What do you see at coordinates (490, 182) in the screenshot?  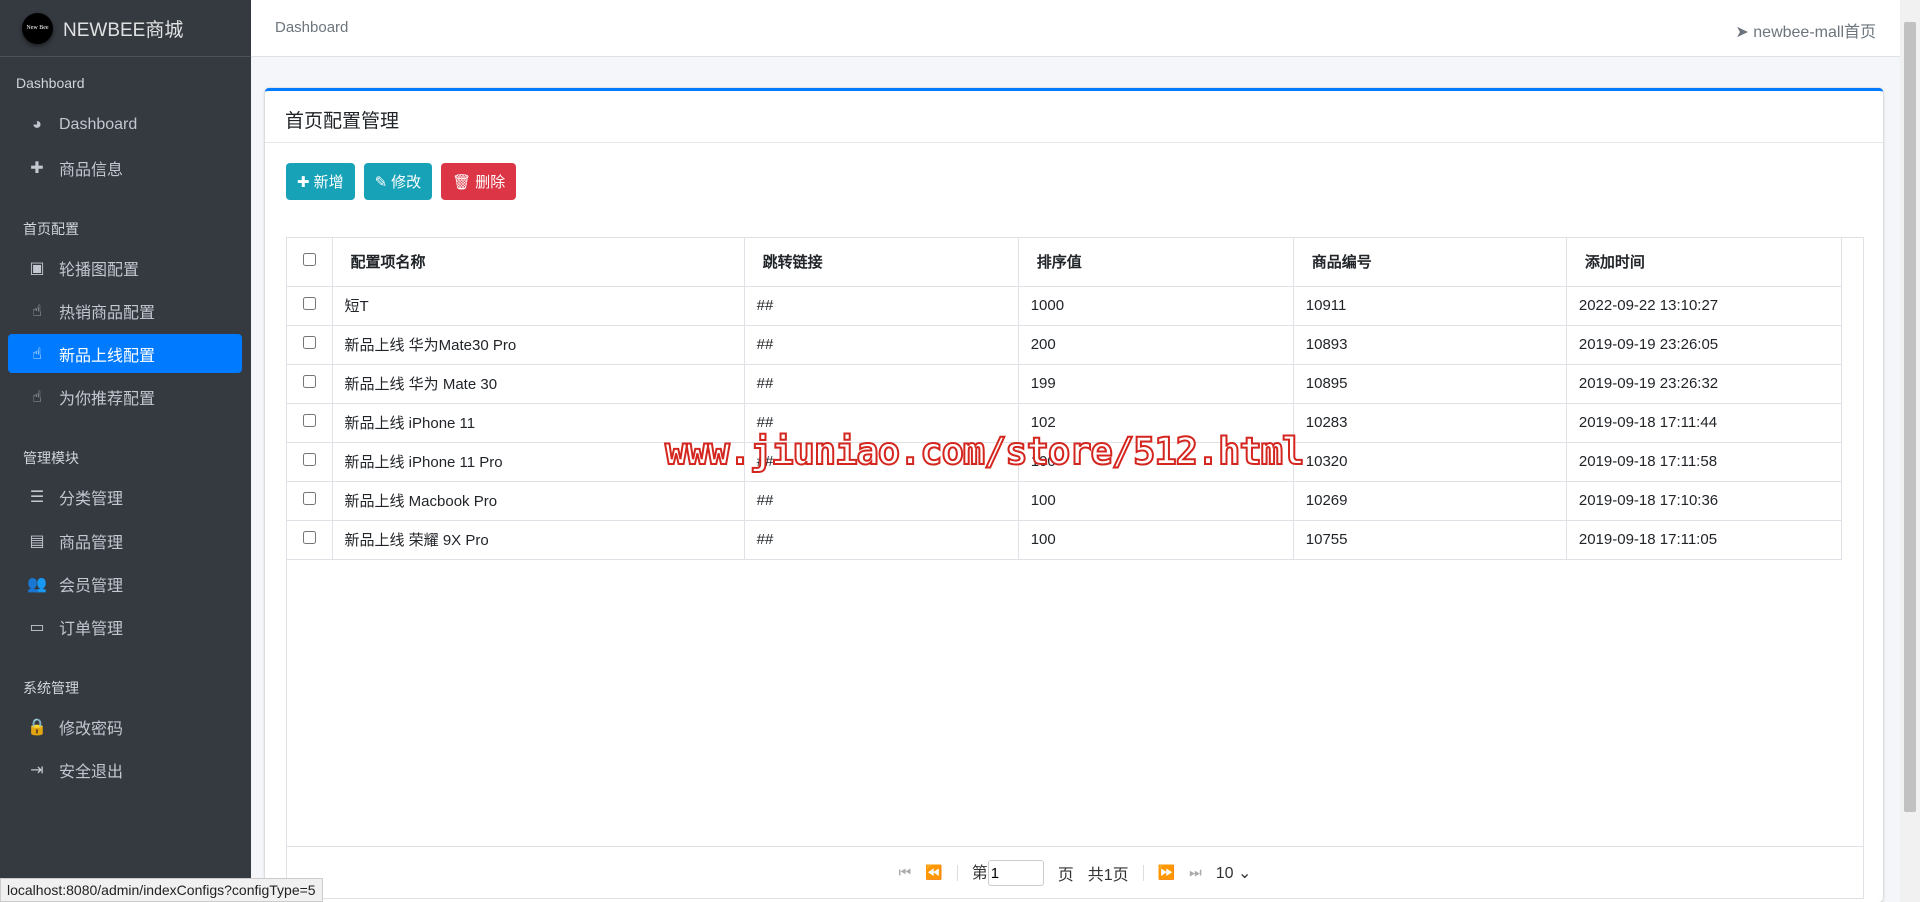 I see `delete-label: 删除` at bounding box center [490, 182].